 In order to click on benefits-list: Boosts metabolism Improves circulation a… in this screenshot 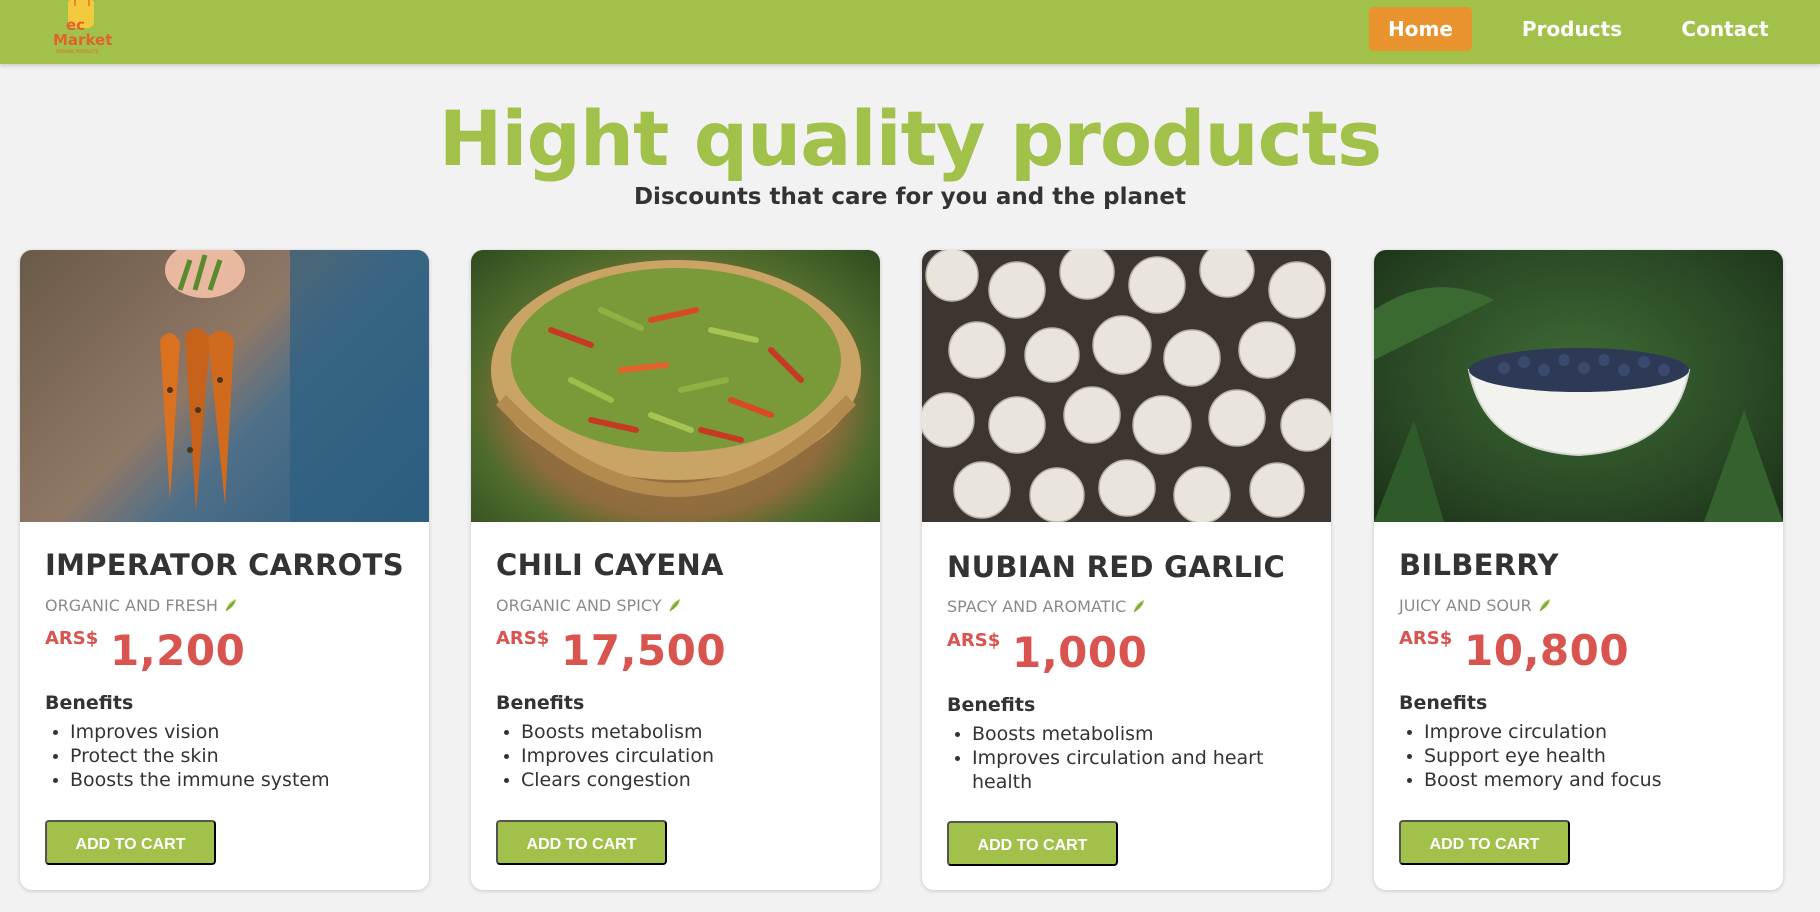, I will do `click(1127, 758)`.